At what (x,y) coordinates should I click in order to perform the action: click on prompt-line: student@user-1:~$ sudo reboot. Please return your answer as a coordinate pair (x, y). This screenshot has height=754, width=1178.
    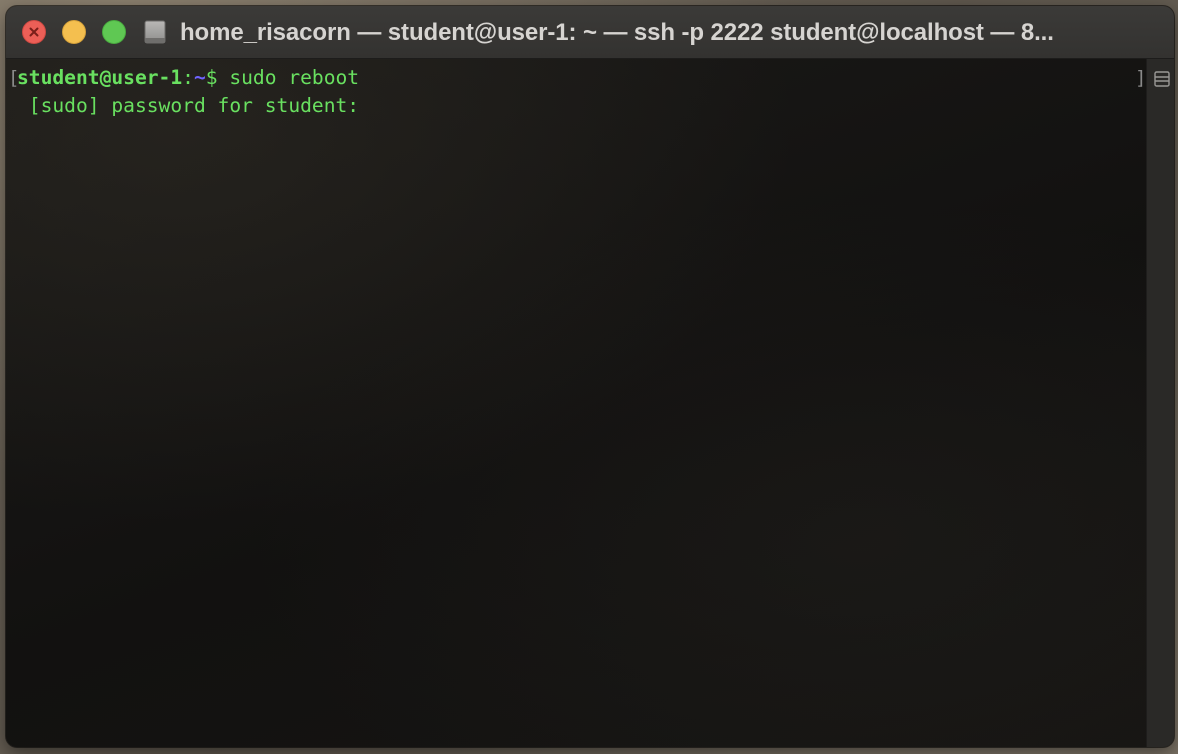
    Looking at the image, I should click on (188, 78).